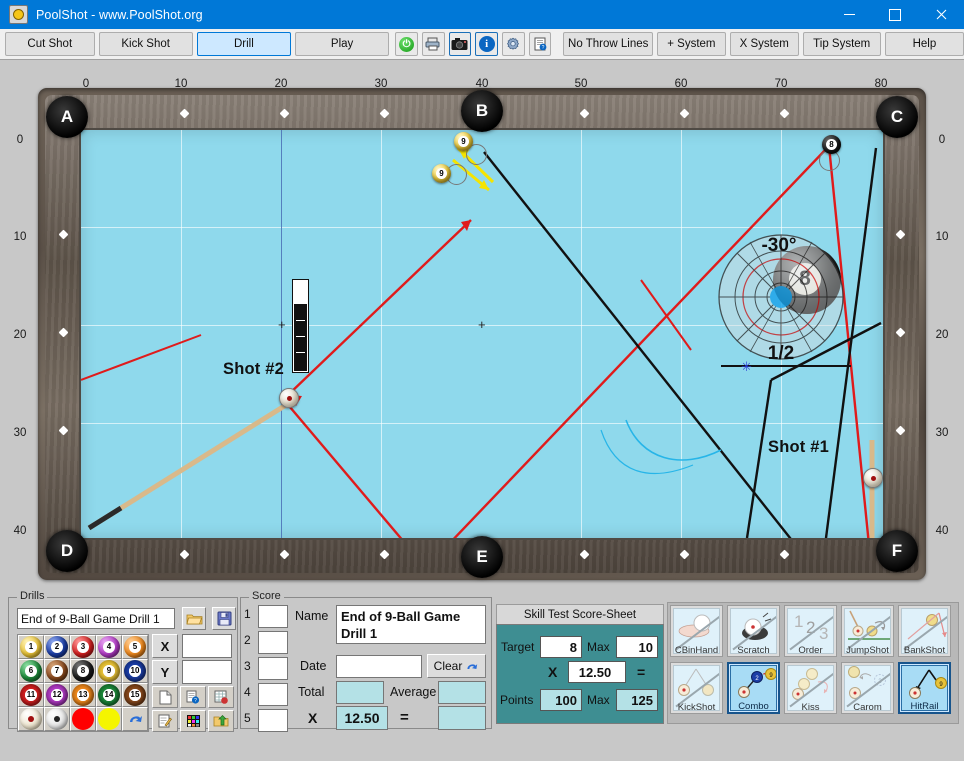  I want to click on ball-7: 7, so click(57, 671).